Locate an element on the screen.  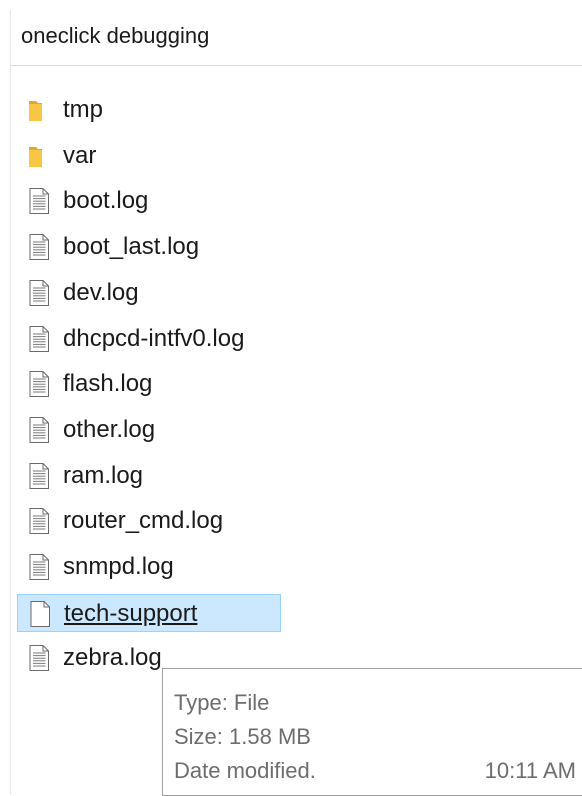
file-item: router_cmd.log is located at coordinates (149, 521).